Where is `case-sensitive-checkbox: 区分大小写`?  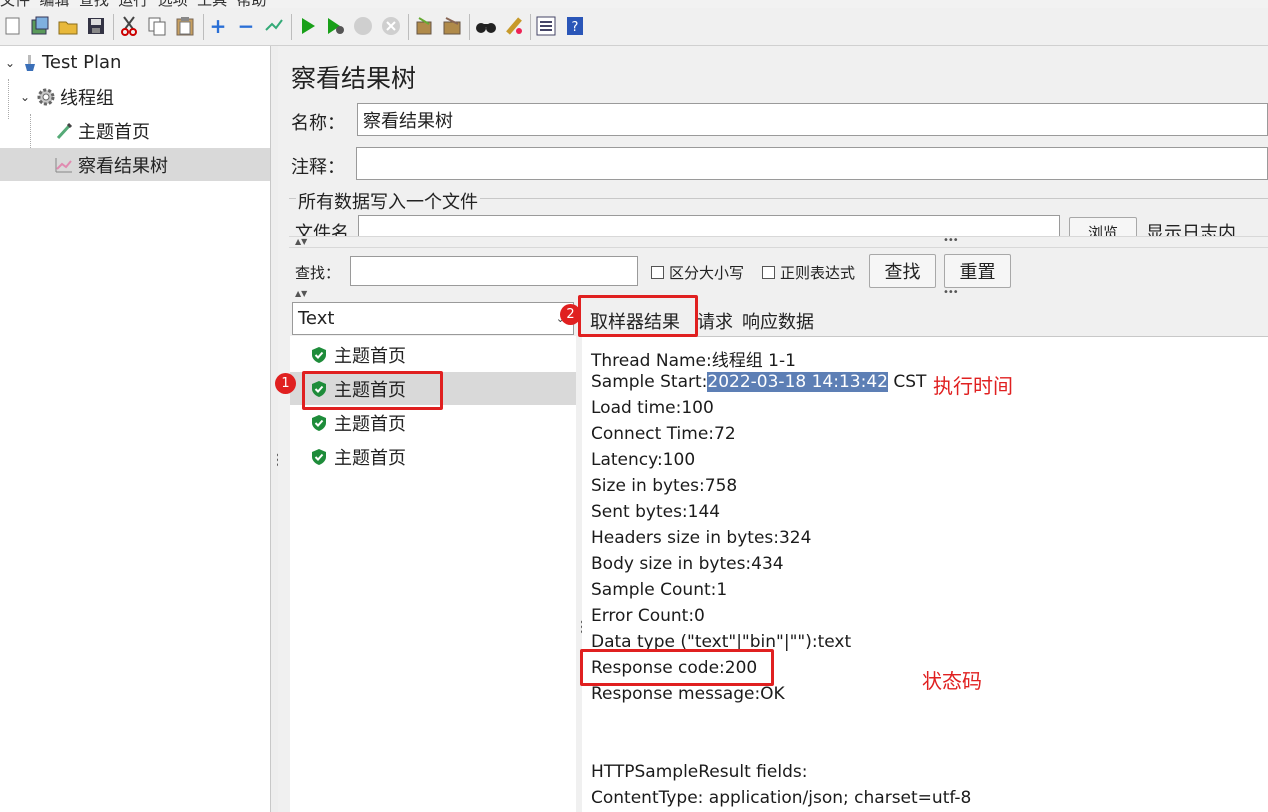
case-sensitive-checkbox: 区分大小写 is located at coordinates (697, 272).